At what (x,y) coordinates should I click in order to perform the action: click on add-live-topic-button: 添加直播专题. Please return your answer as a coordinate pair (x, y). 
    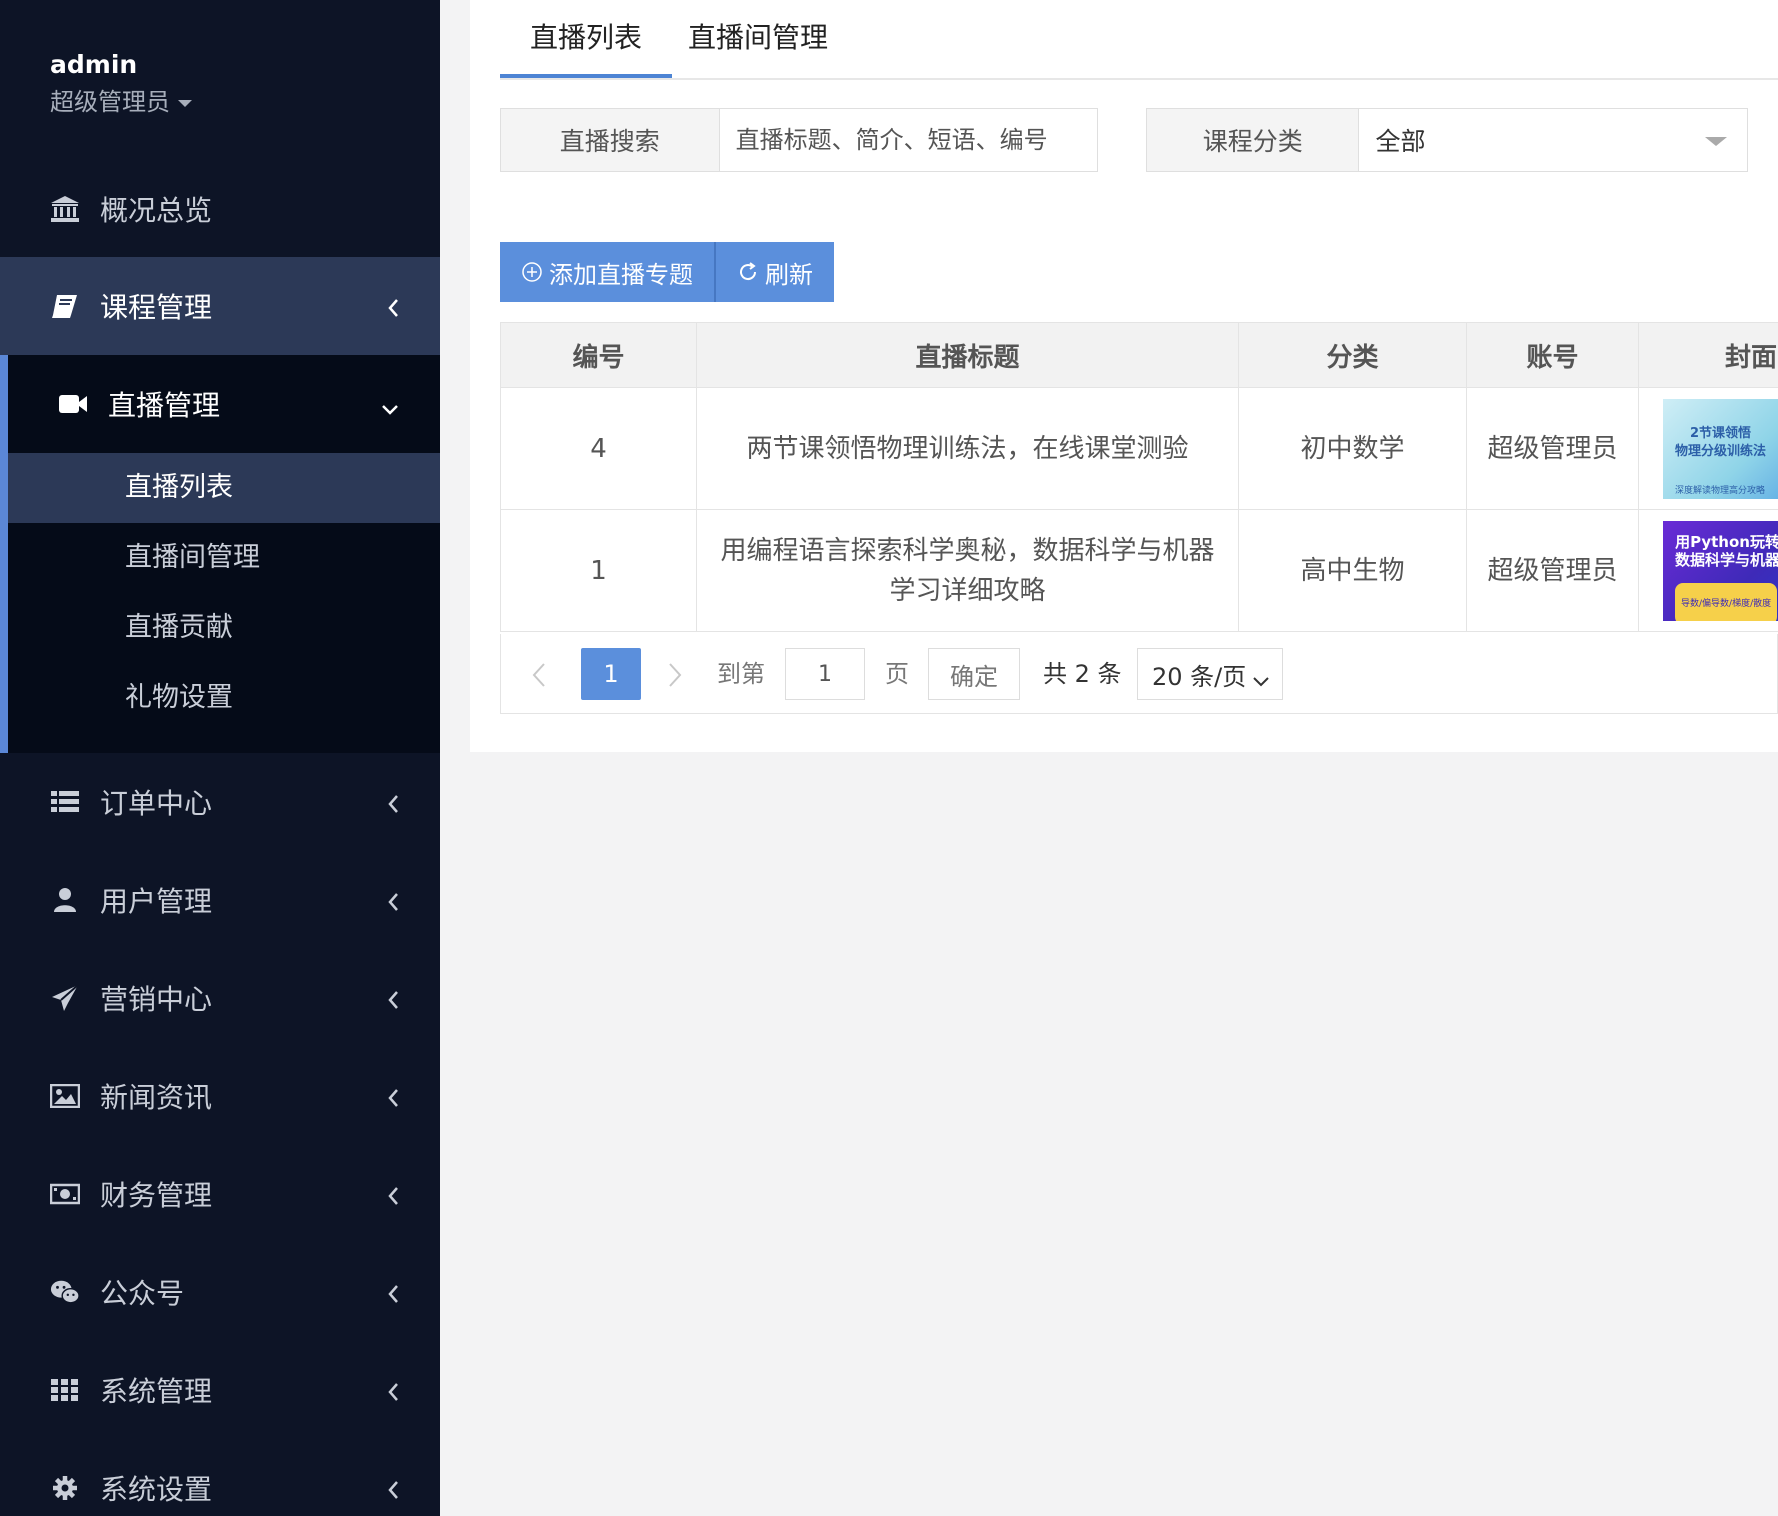
    Looking at the image, I should click on (607, 272).